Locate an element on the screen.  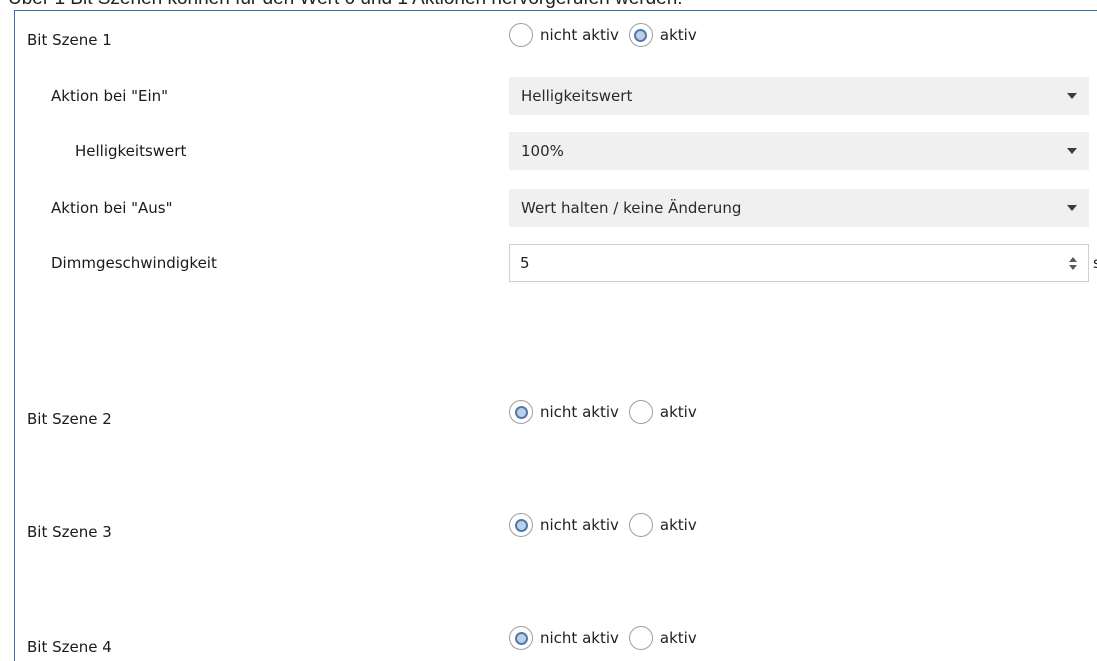
scene2-option-inactive-label: nicht aktiv is located at coordinates (579, 412).